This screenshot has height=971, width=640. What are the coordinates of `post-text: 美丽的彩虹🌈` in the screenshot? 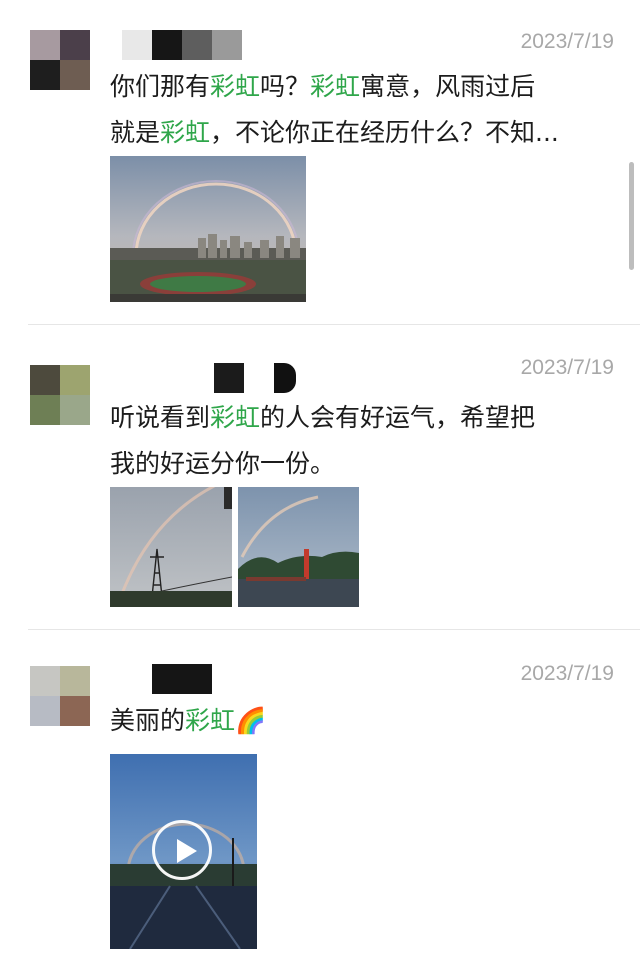 It's located at (362, 721).